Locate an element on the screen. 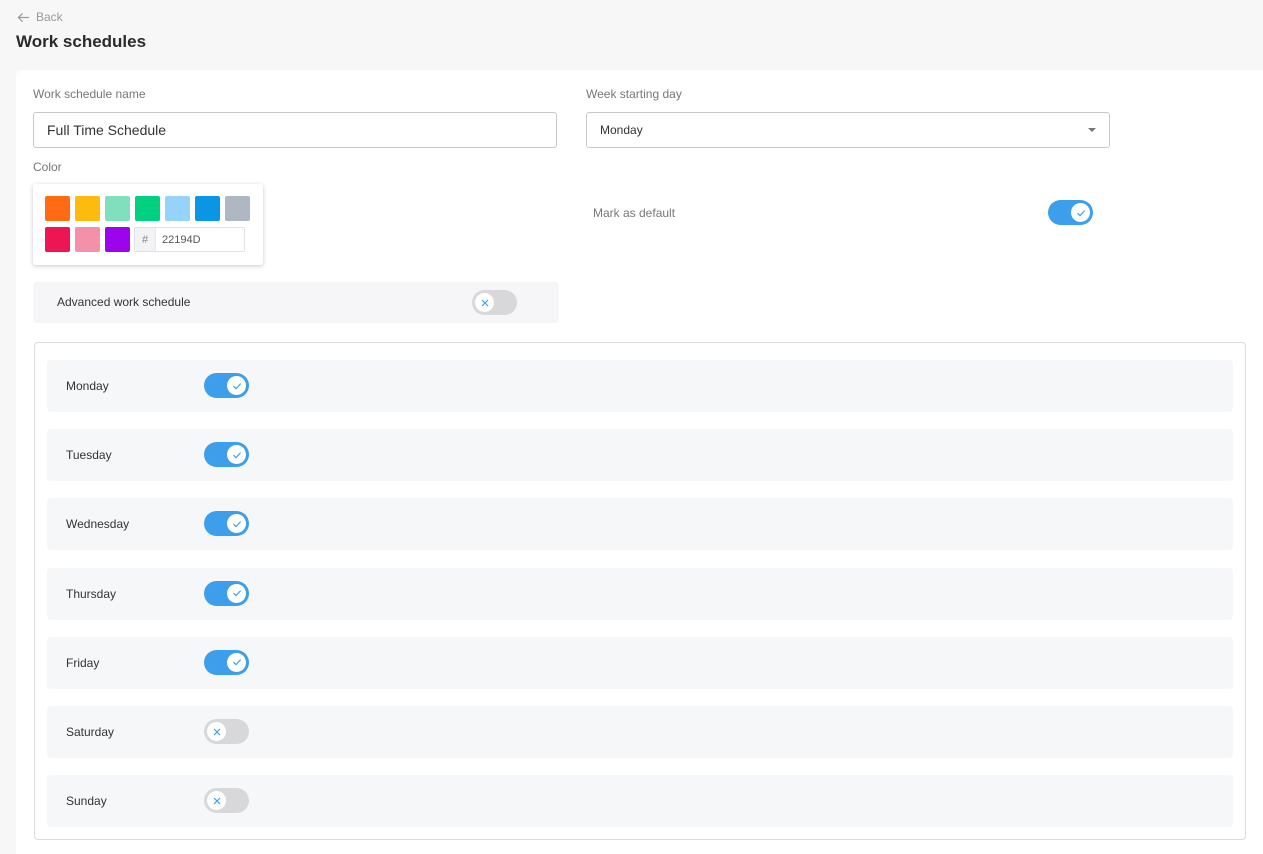  hex-field: # is located at coordinates (189, 239).